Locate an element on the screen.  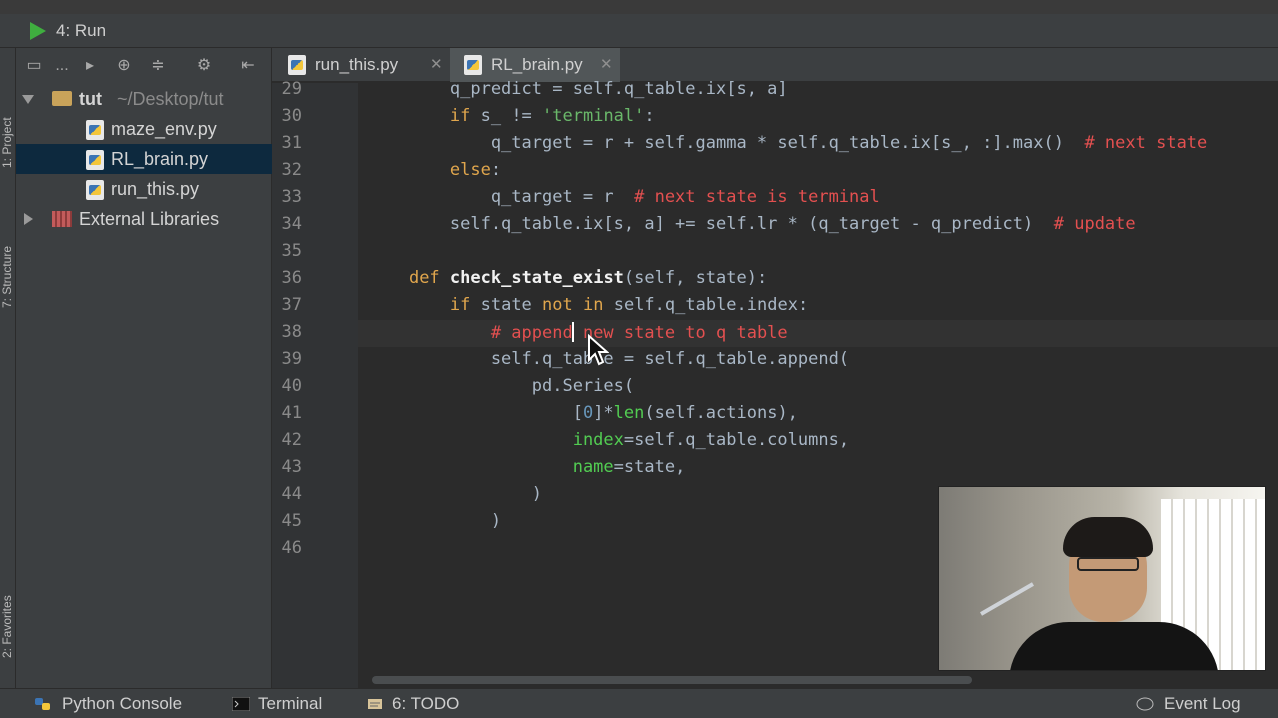
event-log-label: Event Log is located at coordinates (1202, 703).